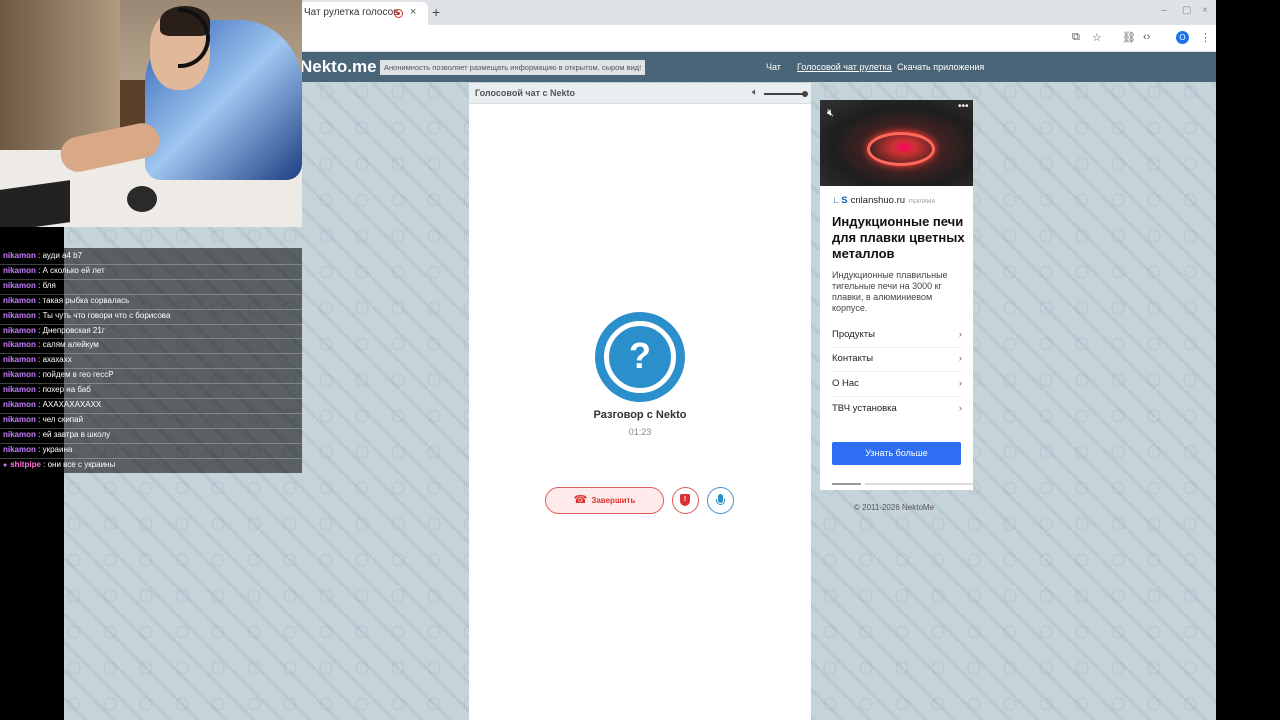 The width and height of the screenshot is (1280, 720). What do you see at coordinates (963, 106) in the screenshot?
I see `ad-options-icon: •••` at bounding box center [963, 106].